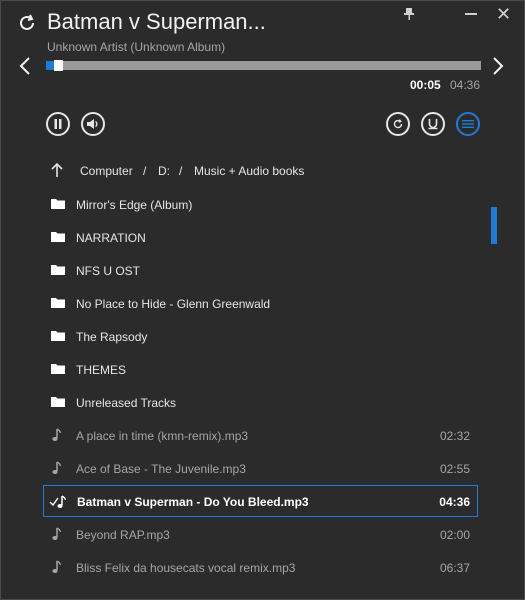  What do you see at coordinates (454, 469) in the screenshot?
I see `track-duration: 02:55` at bounding box center [454, 469].